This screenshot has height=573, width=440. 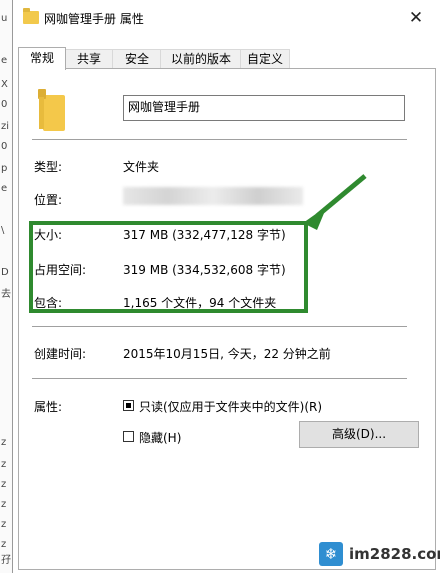 I want to click on background-text: zi, so click(x=5, y=126).